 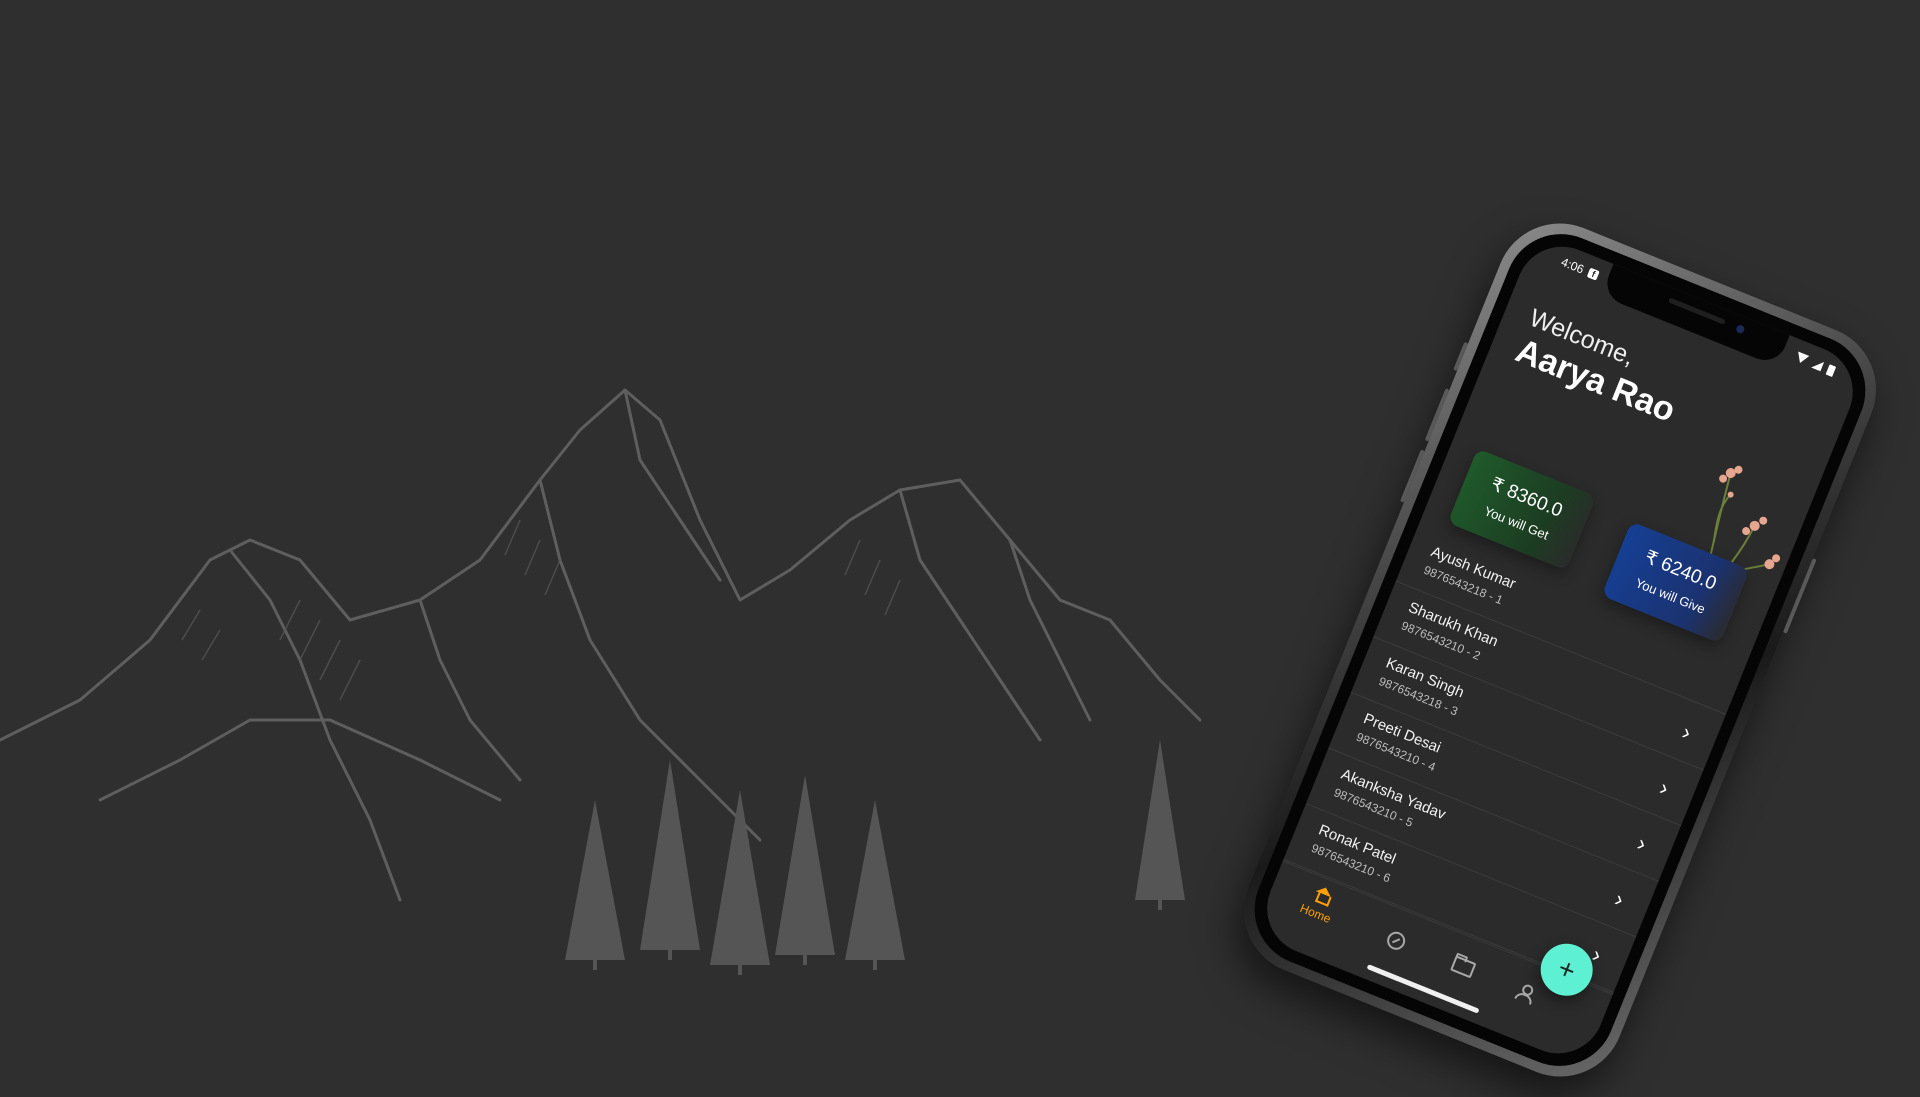 What do you see at coordinates (1572, 265) in the screenshot?
I see `status-time: 4:06` at bounding box center [1572, 265].